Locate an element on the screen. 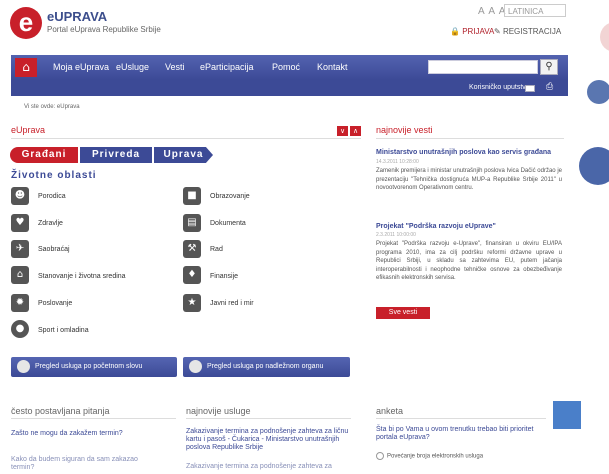 The height and width of the screenshot is (474, 609). browse-by-authority-label: Pregled usluga po nadležnom organu is located at coordinates (265, 366).